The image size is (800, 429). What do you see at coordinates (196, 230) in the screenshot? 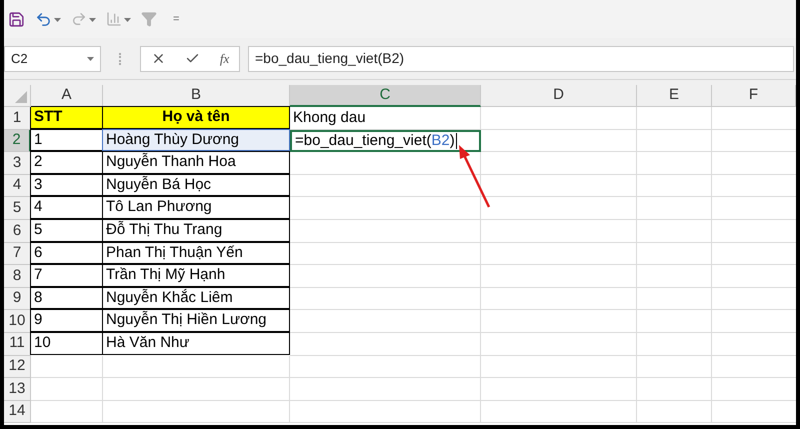
I see `table-cell: Đỗ Thị Thu Trang` at bounding box center [196, 230].